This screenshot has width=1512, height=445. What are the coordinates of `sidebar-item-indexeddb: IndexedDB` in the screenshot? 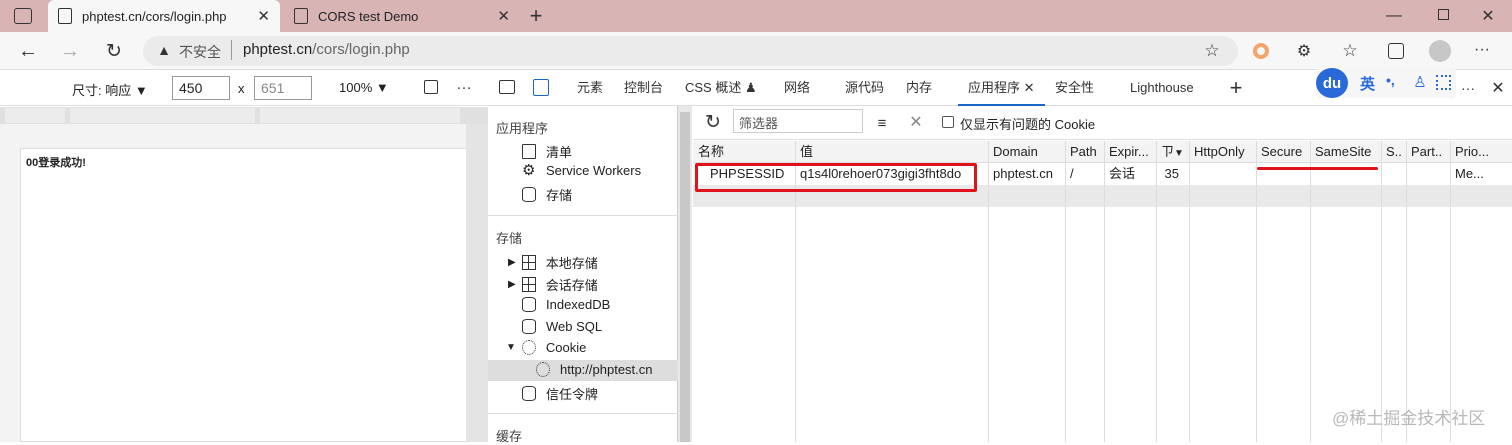 It's located at (566, 304).